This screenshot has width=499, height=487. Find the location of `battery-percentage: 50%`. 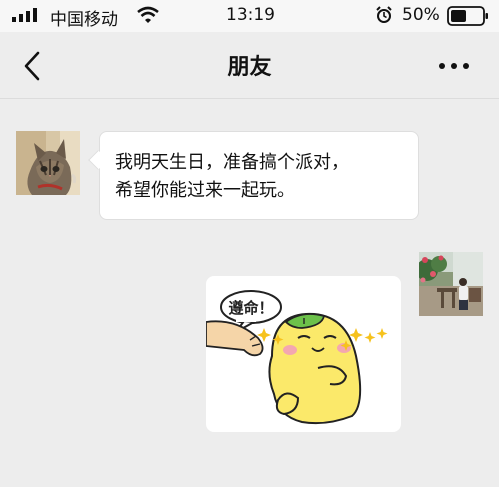

battery-percentage: 50% is located at coordinates (421, 15).